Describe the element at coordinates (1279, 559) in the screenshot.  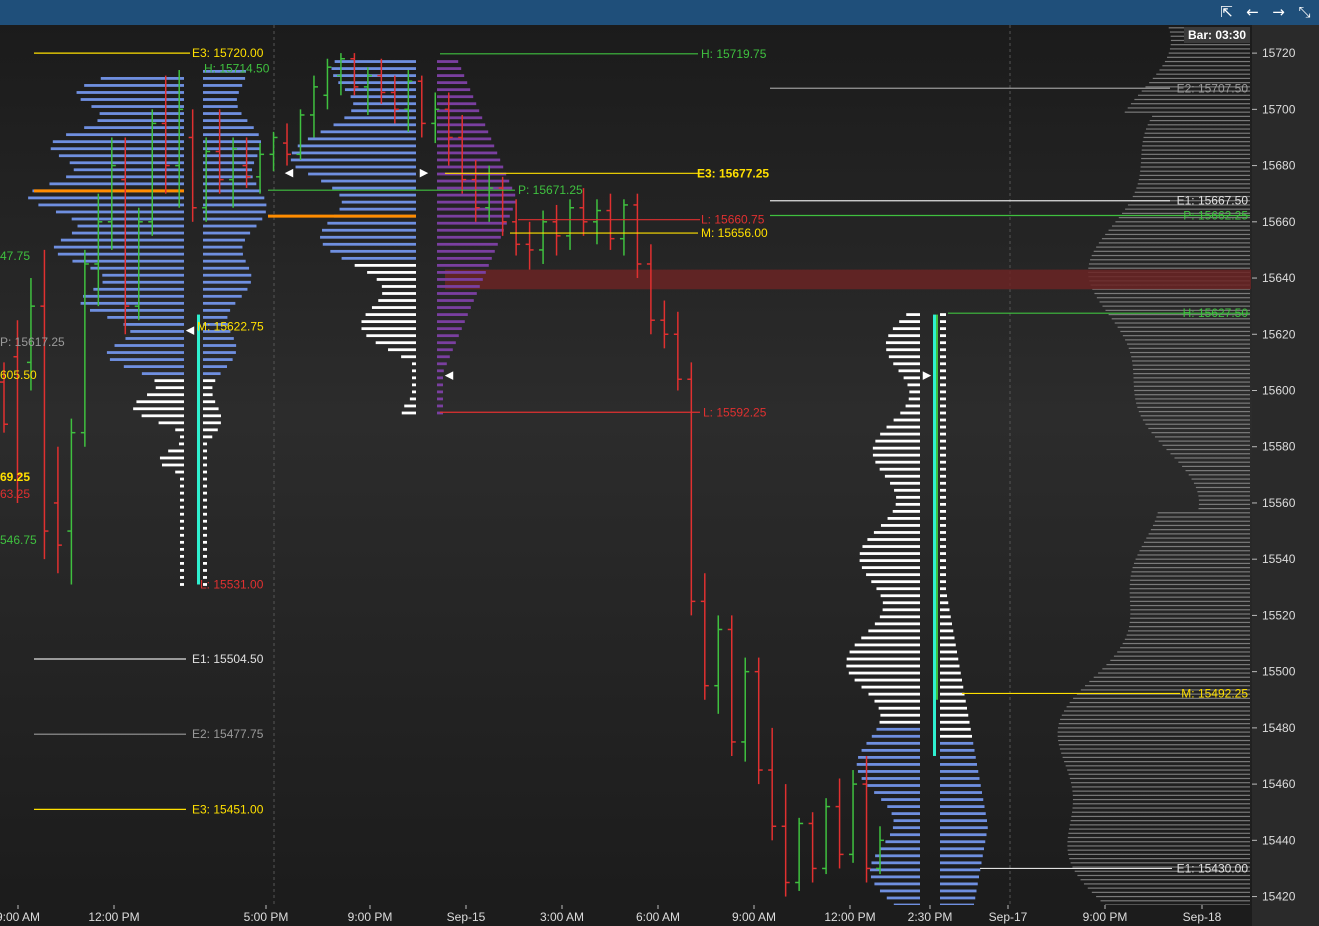
I see `price-axis-label: 15540` at that location.